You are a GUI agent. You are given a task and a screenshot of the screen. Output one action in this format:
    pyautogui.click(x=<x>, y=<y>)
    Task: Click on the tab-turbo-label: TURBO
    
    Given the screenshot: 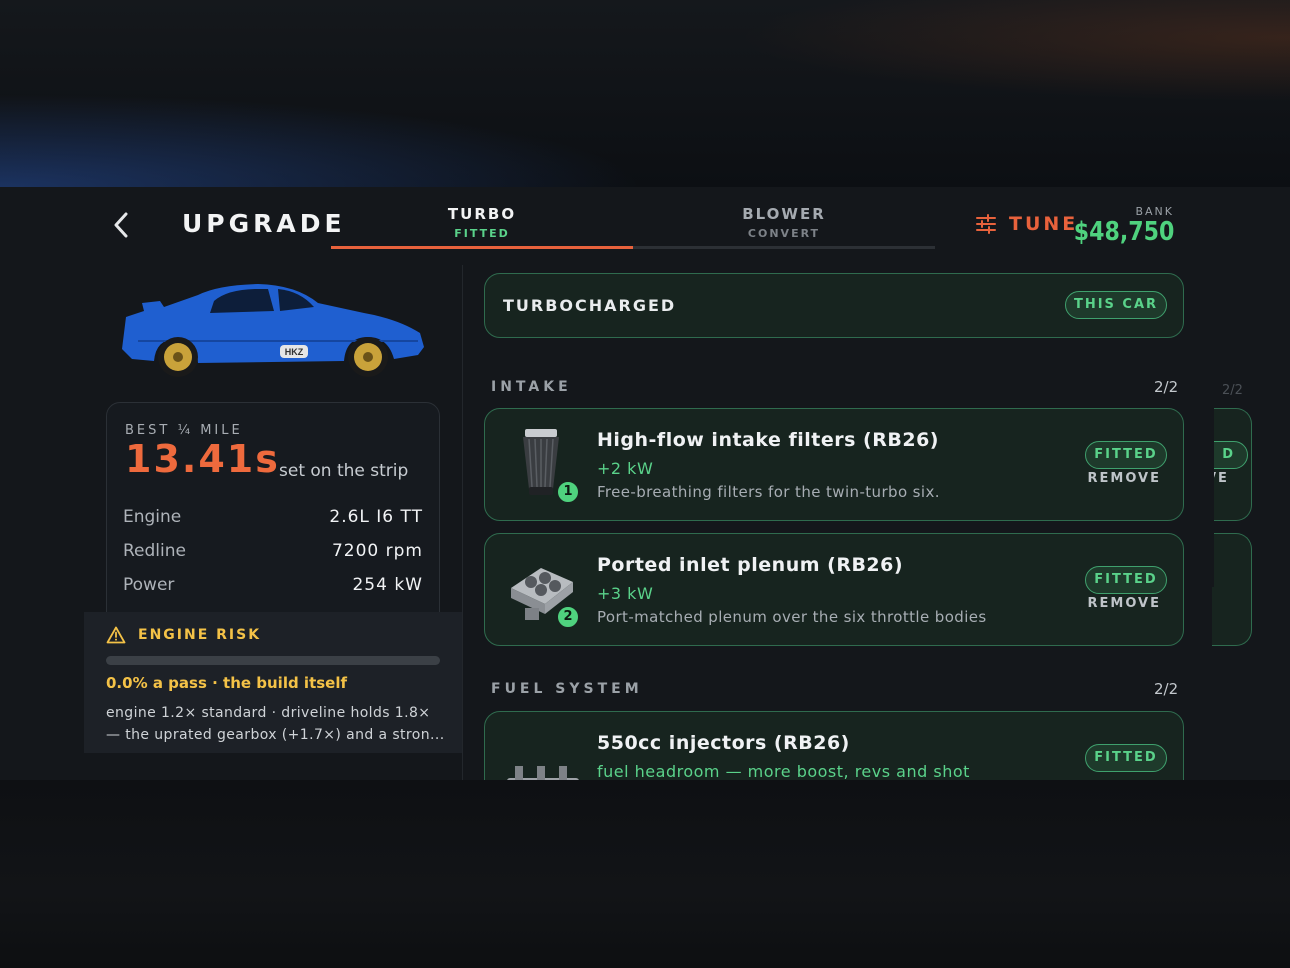 What is the action you would take?
    pyautogui.click(x=482, y=214)
    